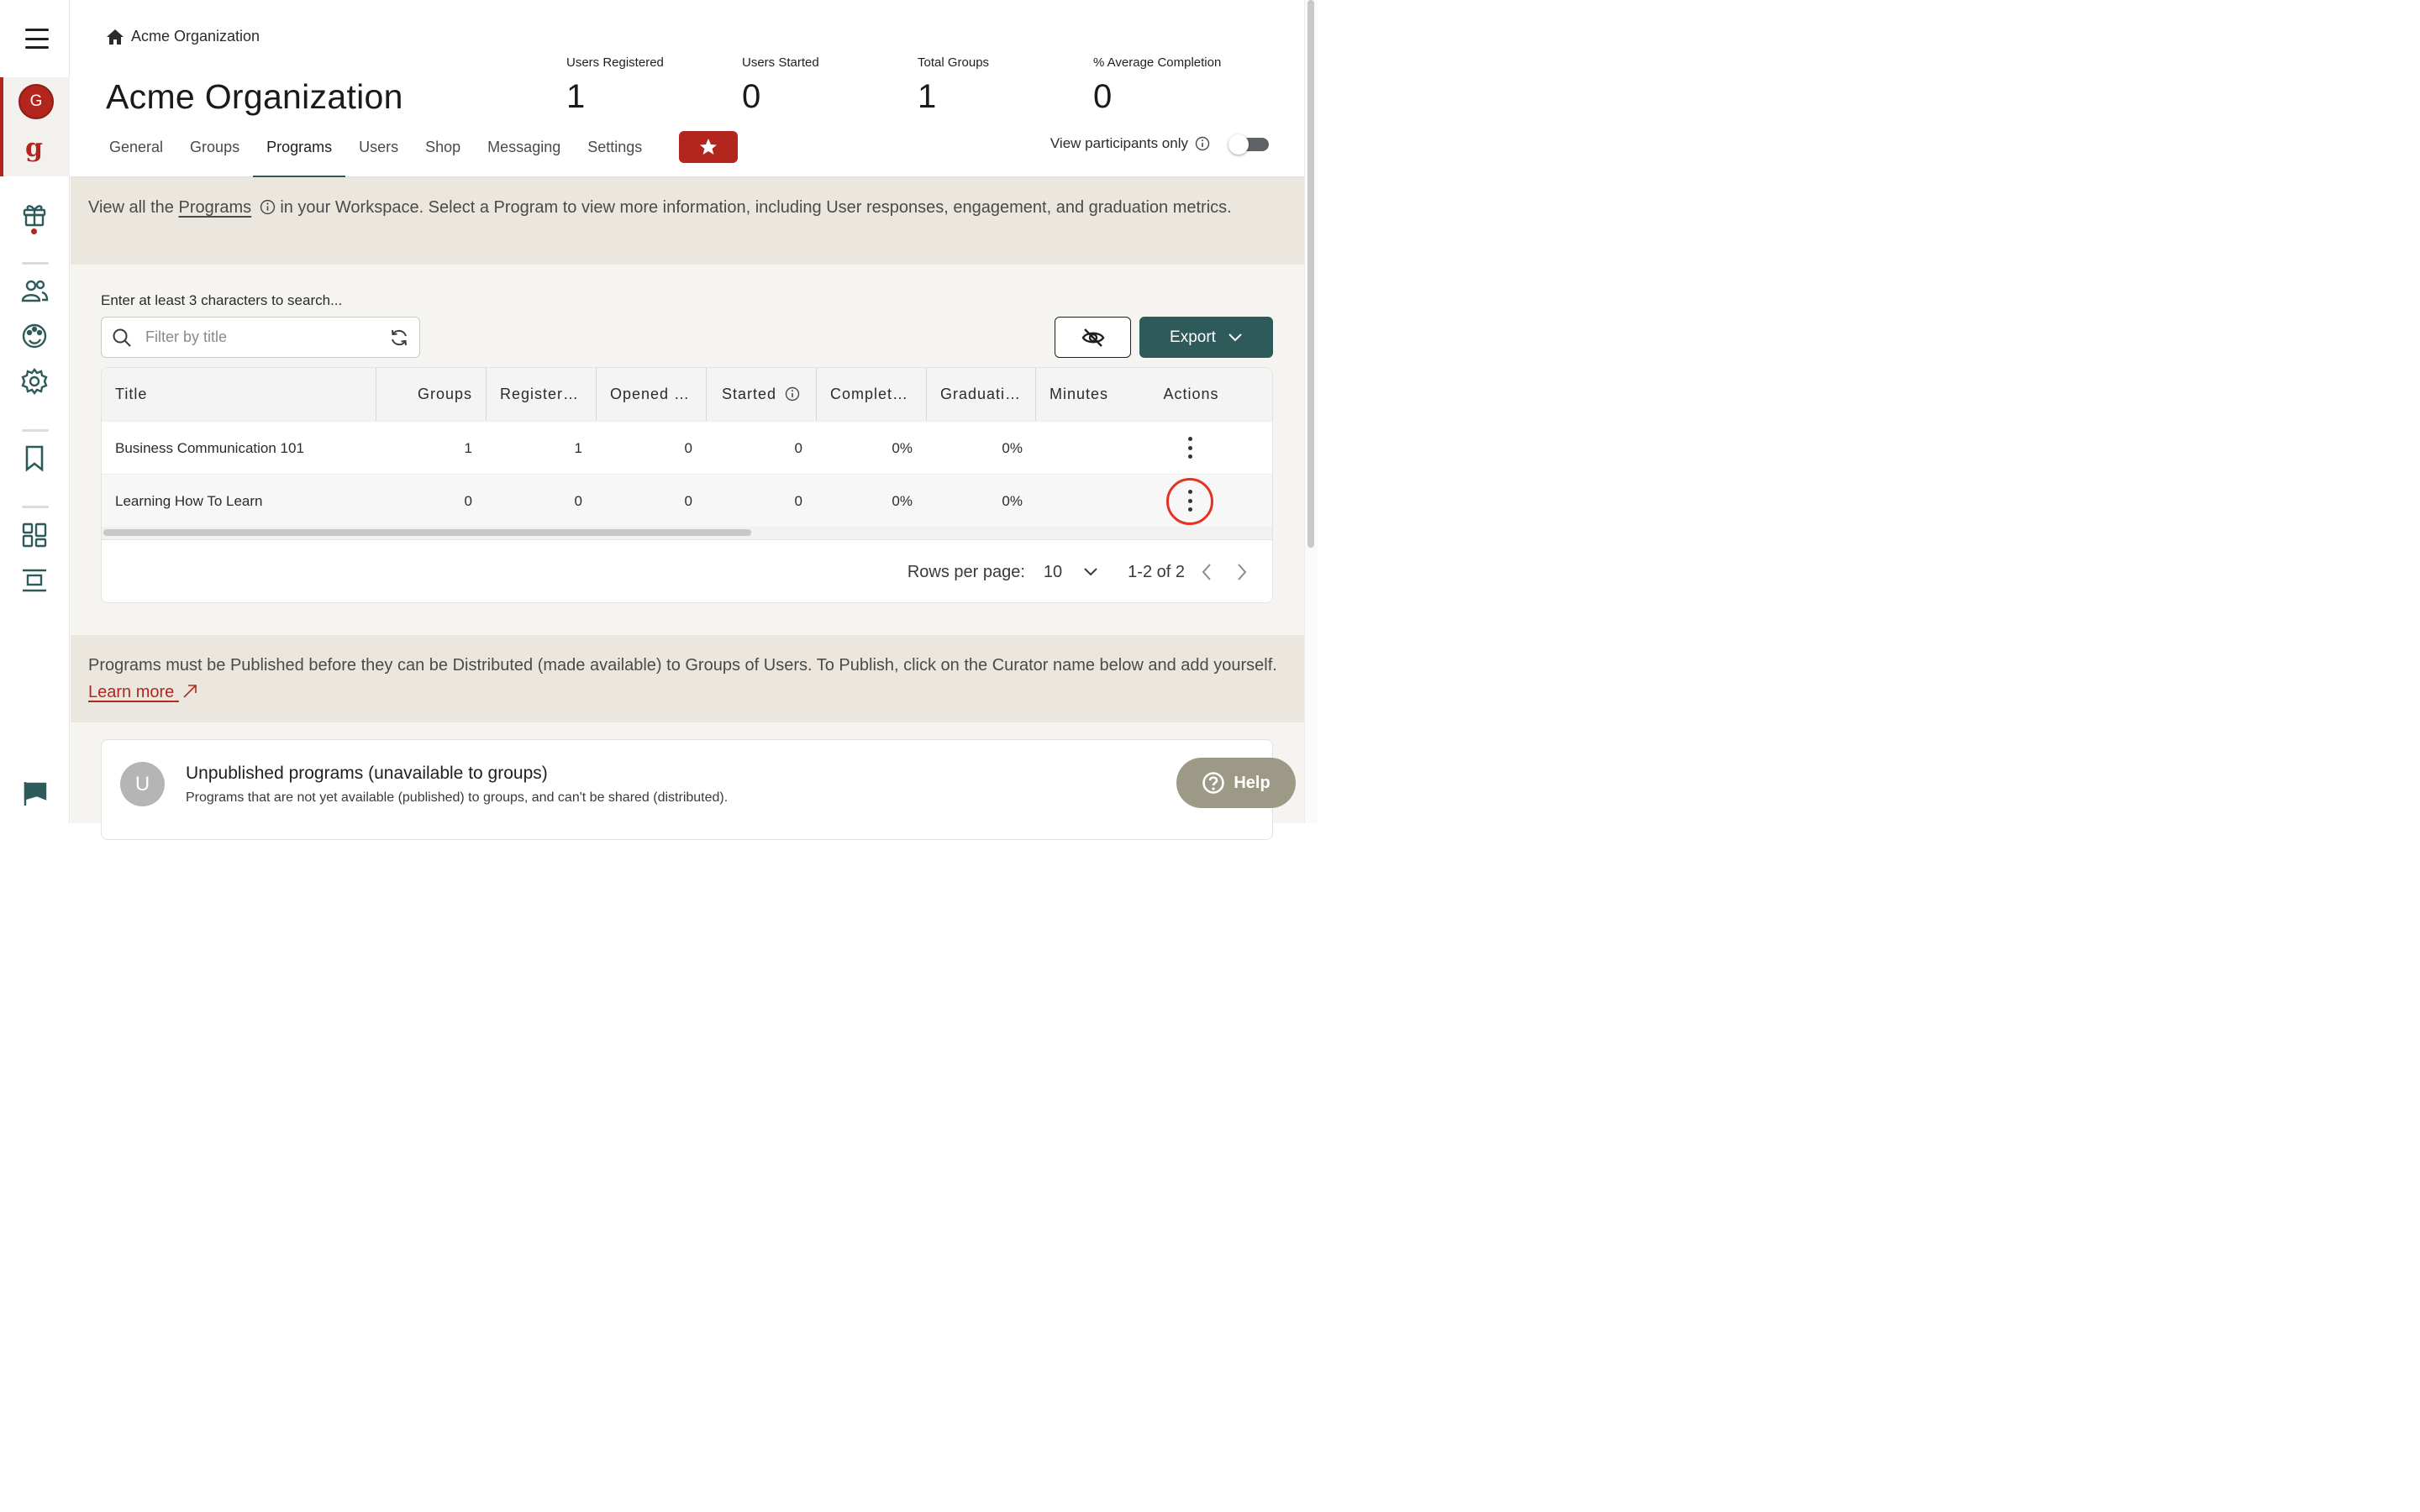  What do you see at coordinates (1157, 85) in the screenshot?
I see `stat-average-completion: % Average Completion 0` at bounding box center [1157, 85].